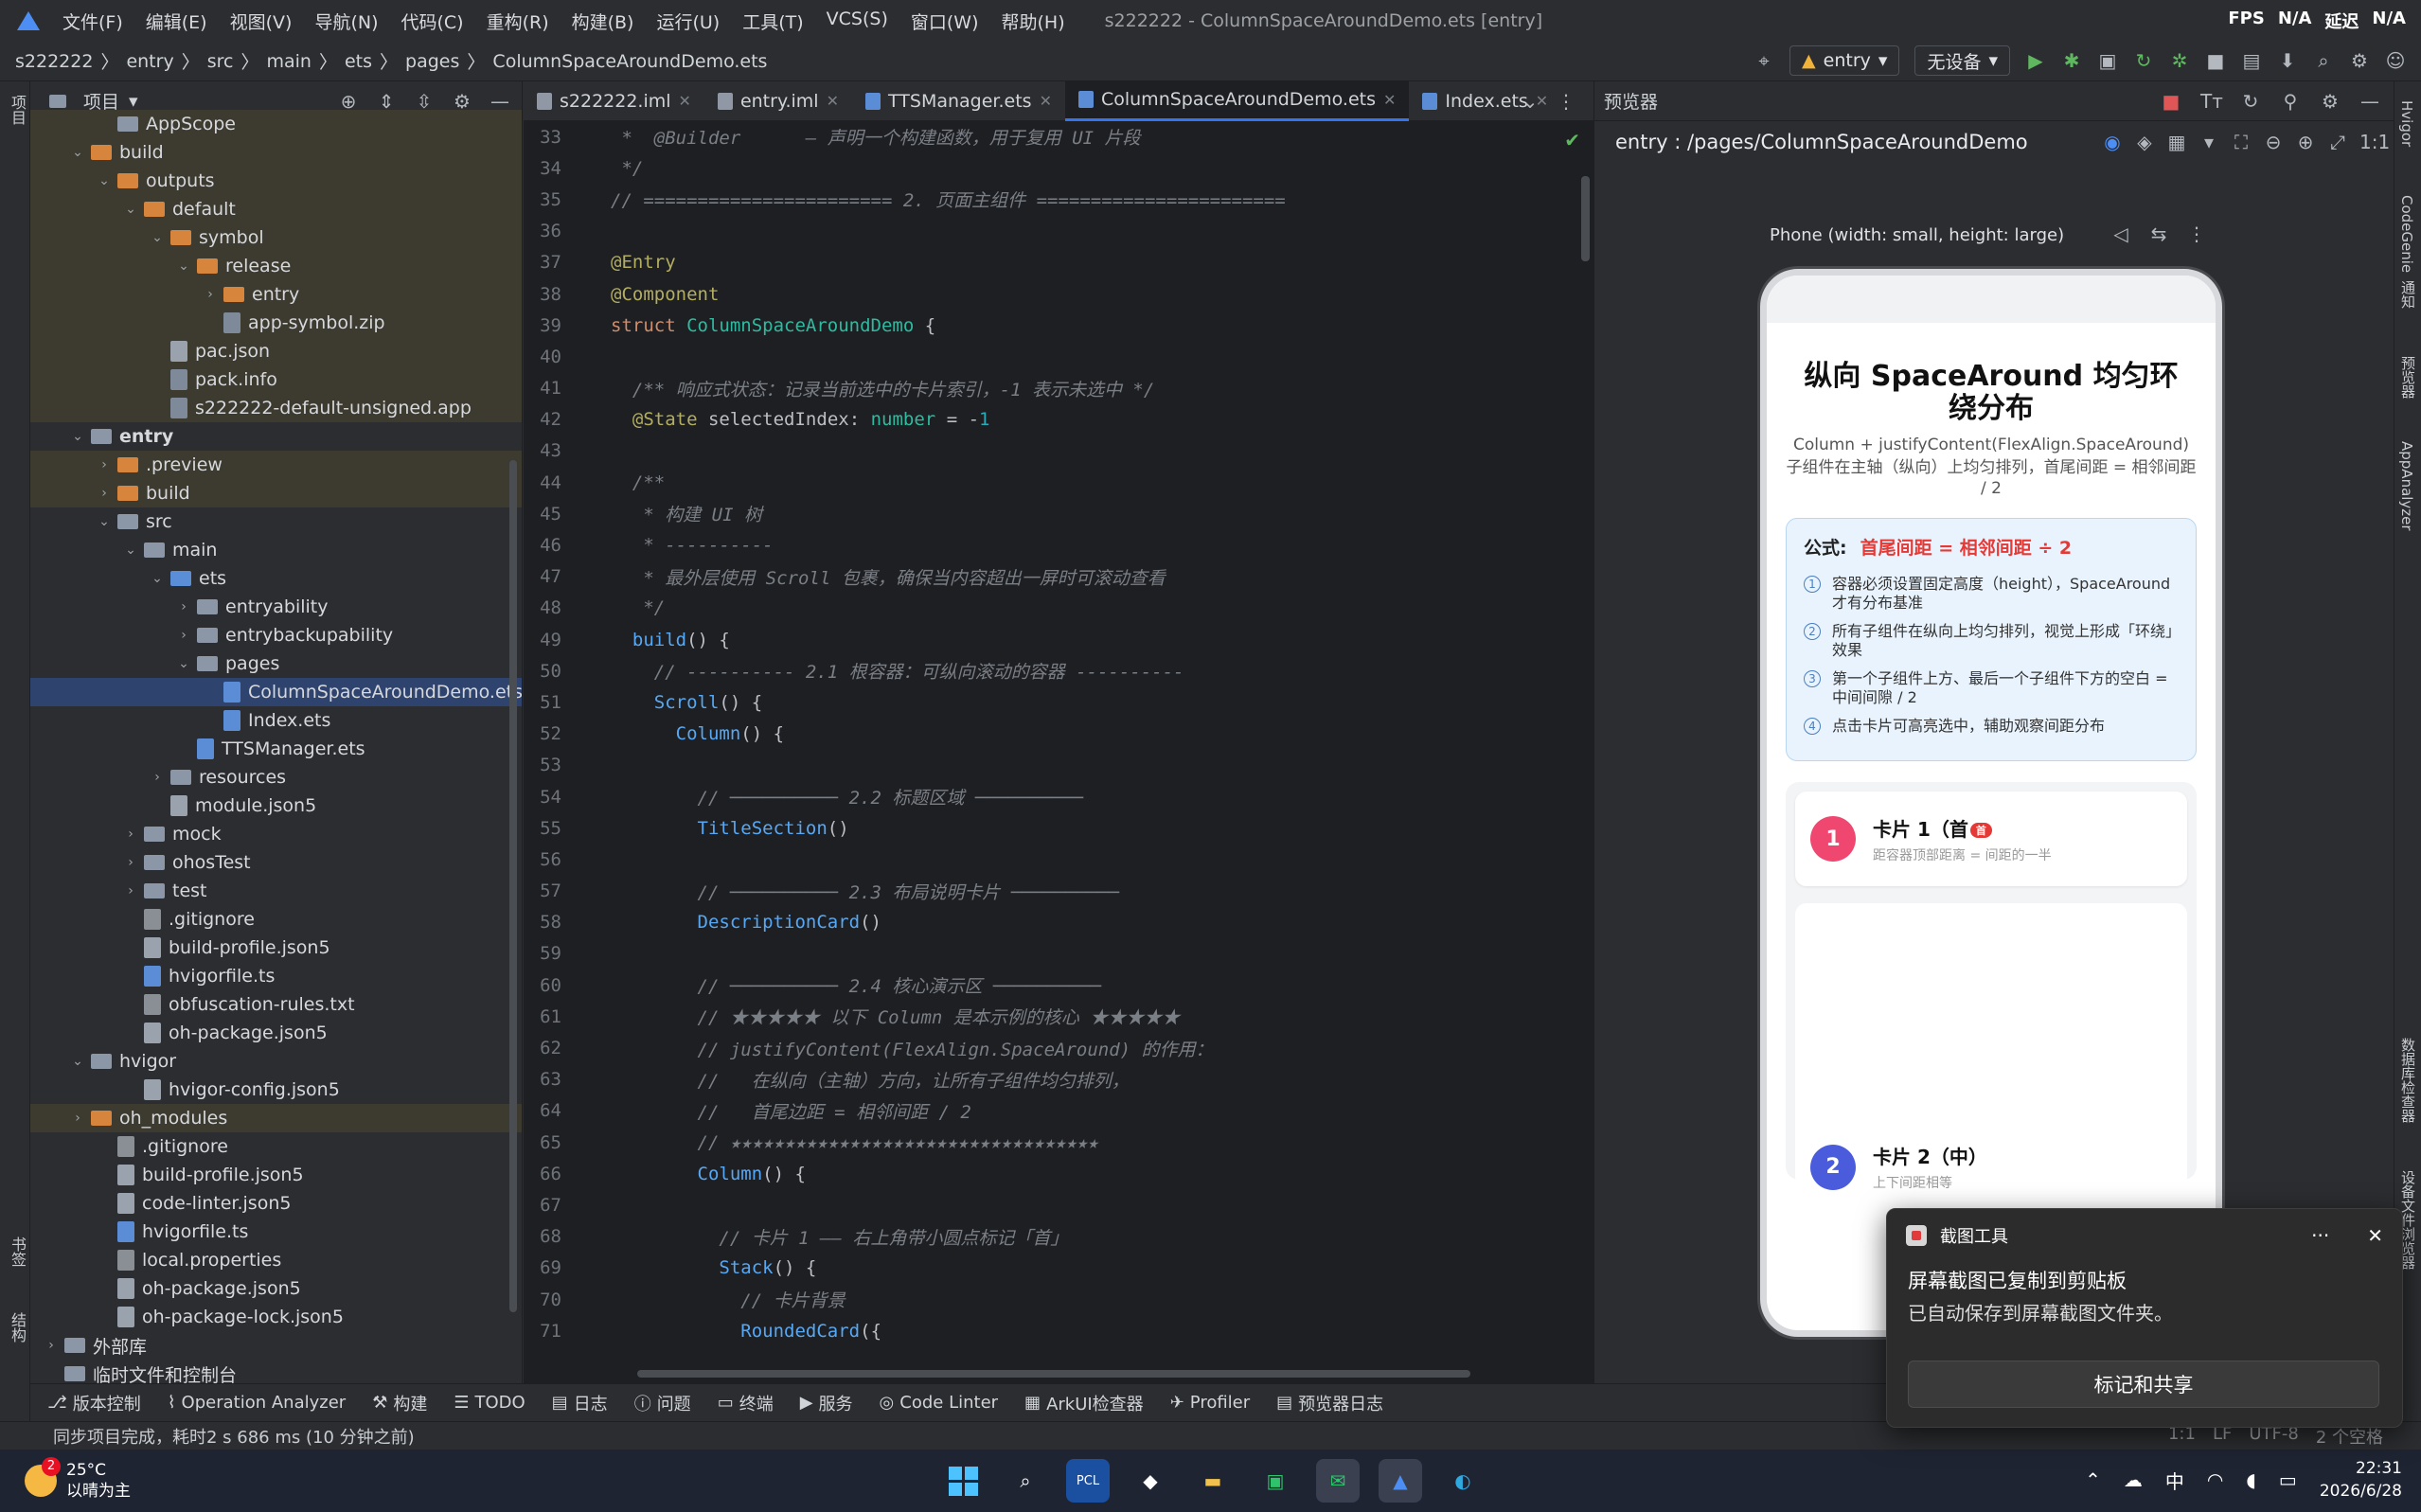  I want to click on store-app-icon: ▣, so click(1275, 1481).